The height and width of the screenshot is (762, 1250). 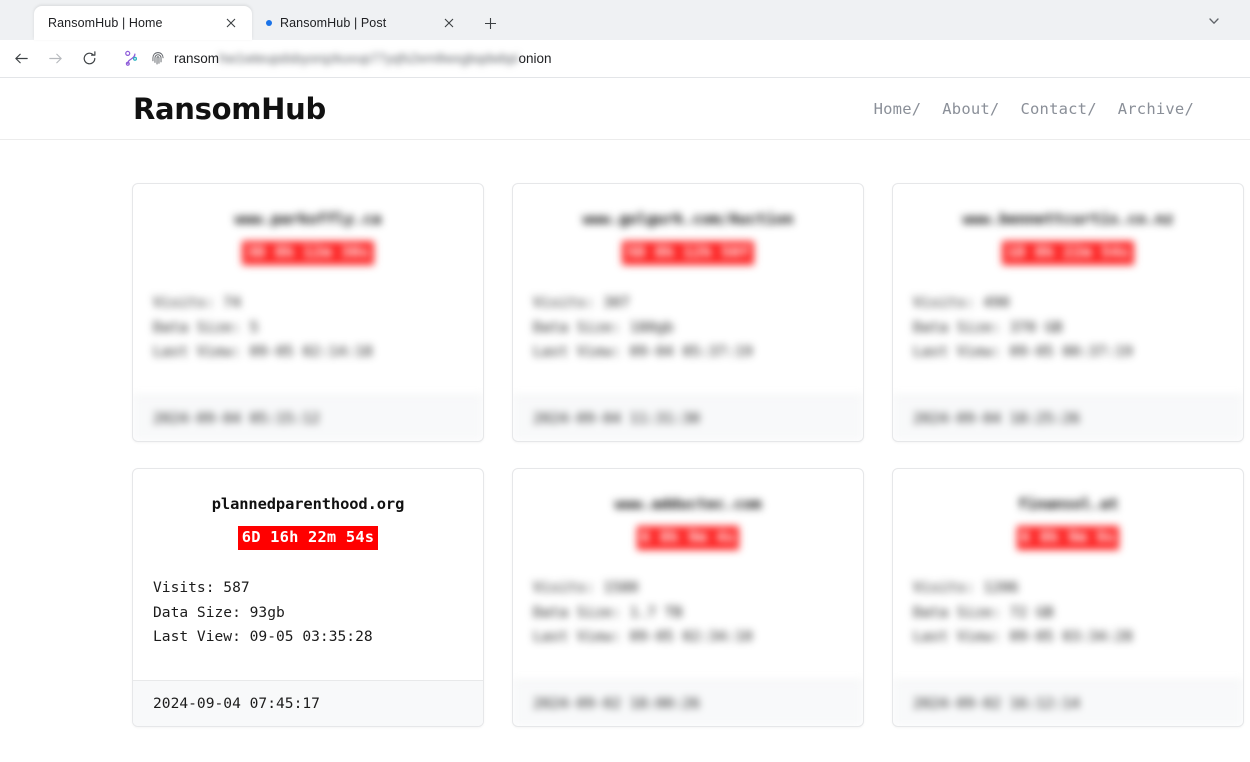 What do you see at coordinates (581, 303) in the screenshot?
I see `victim-visits: Visits: 307` at bounding box center [581, 303].